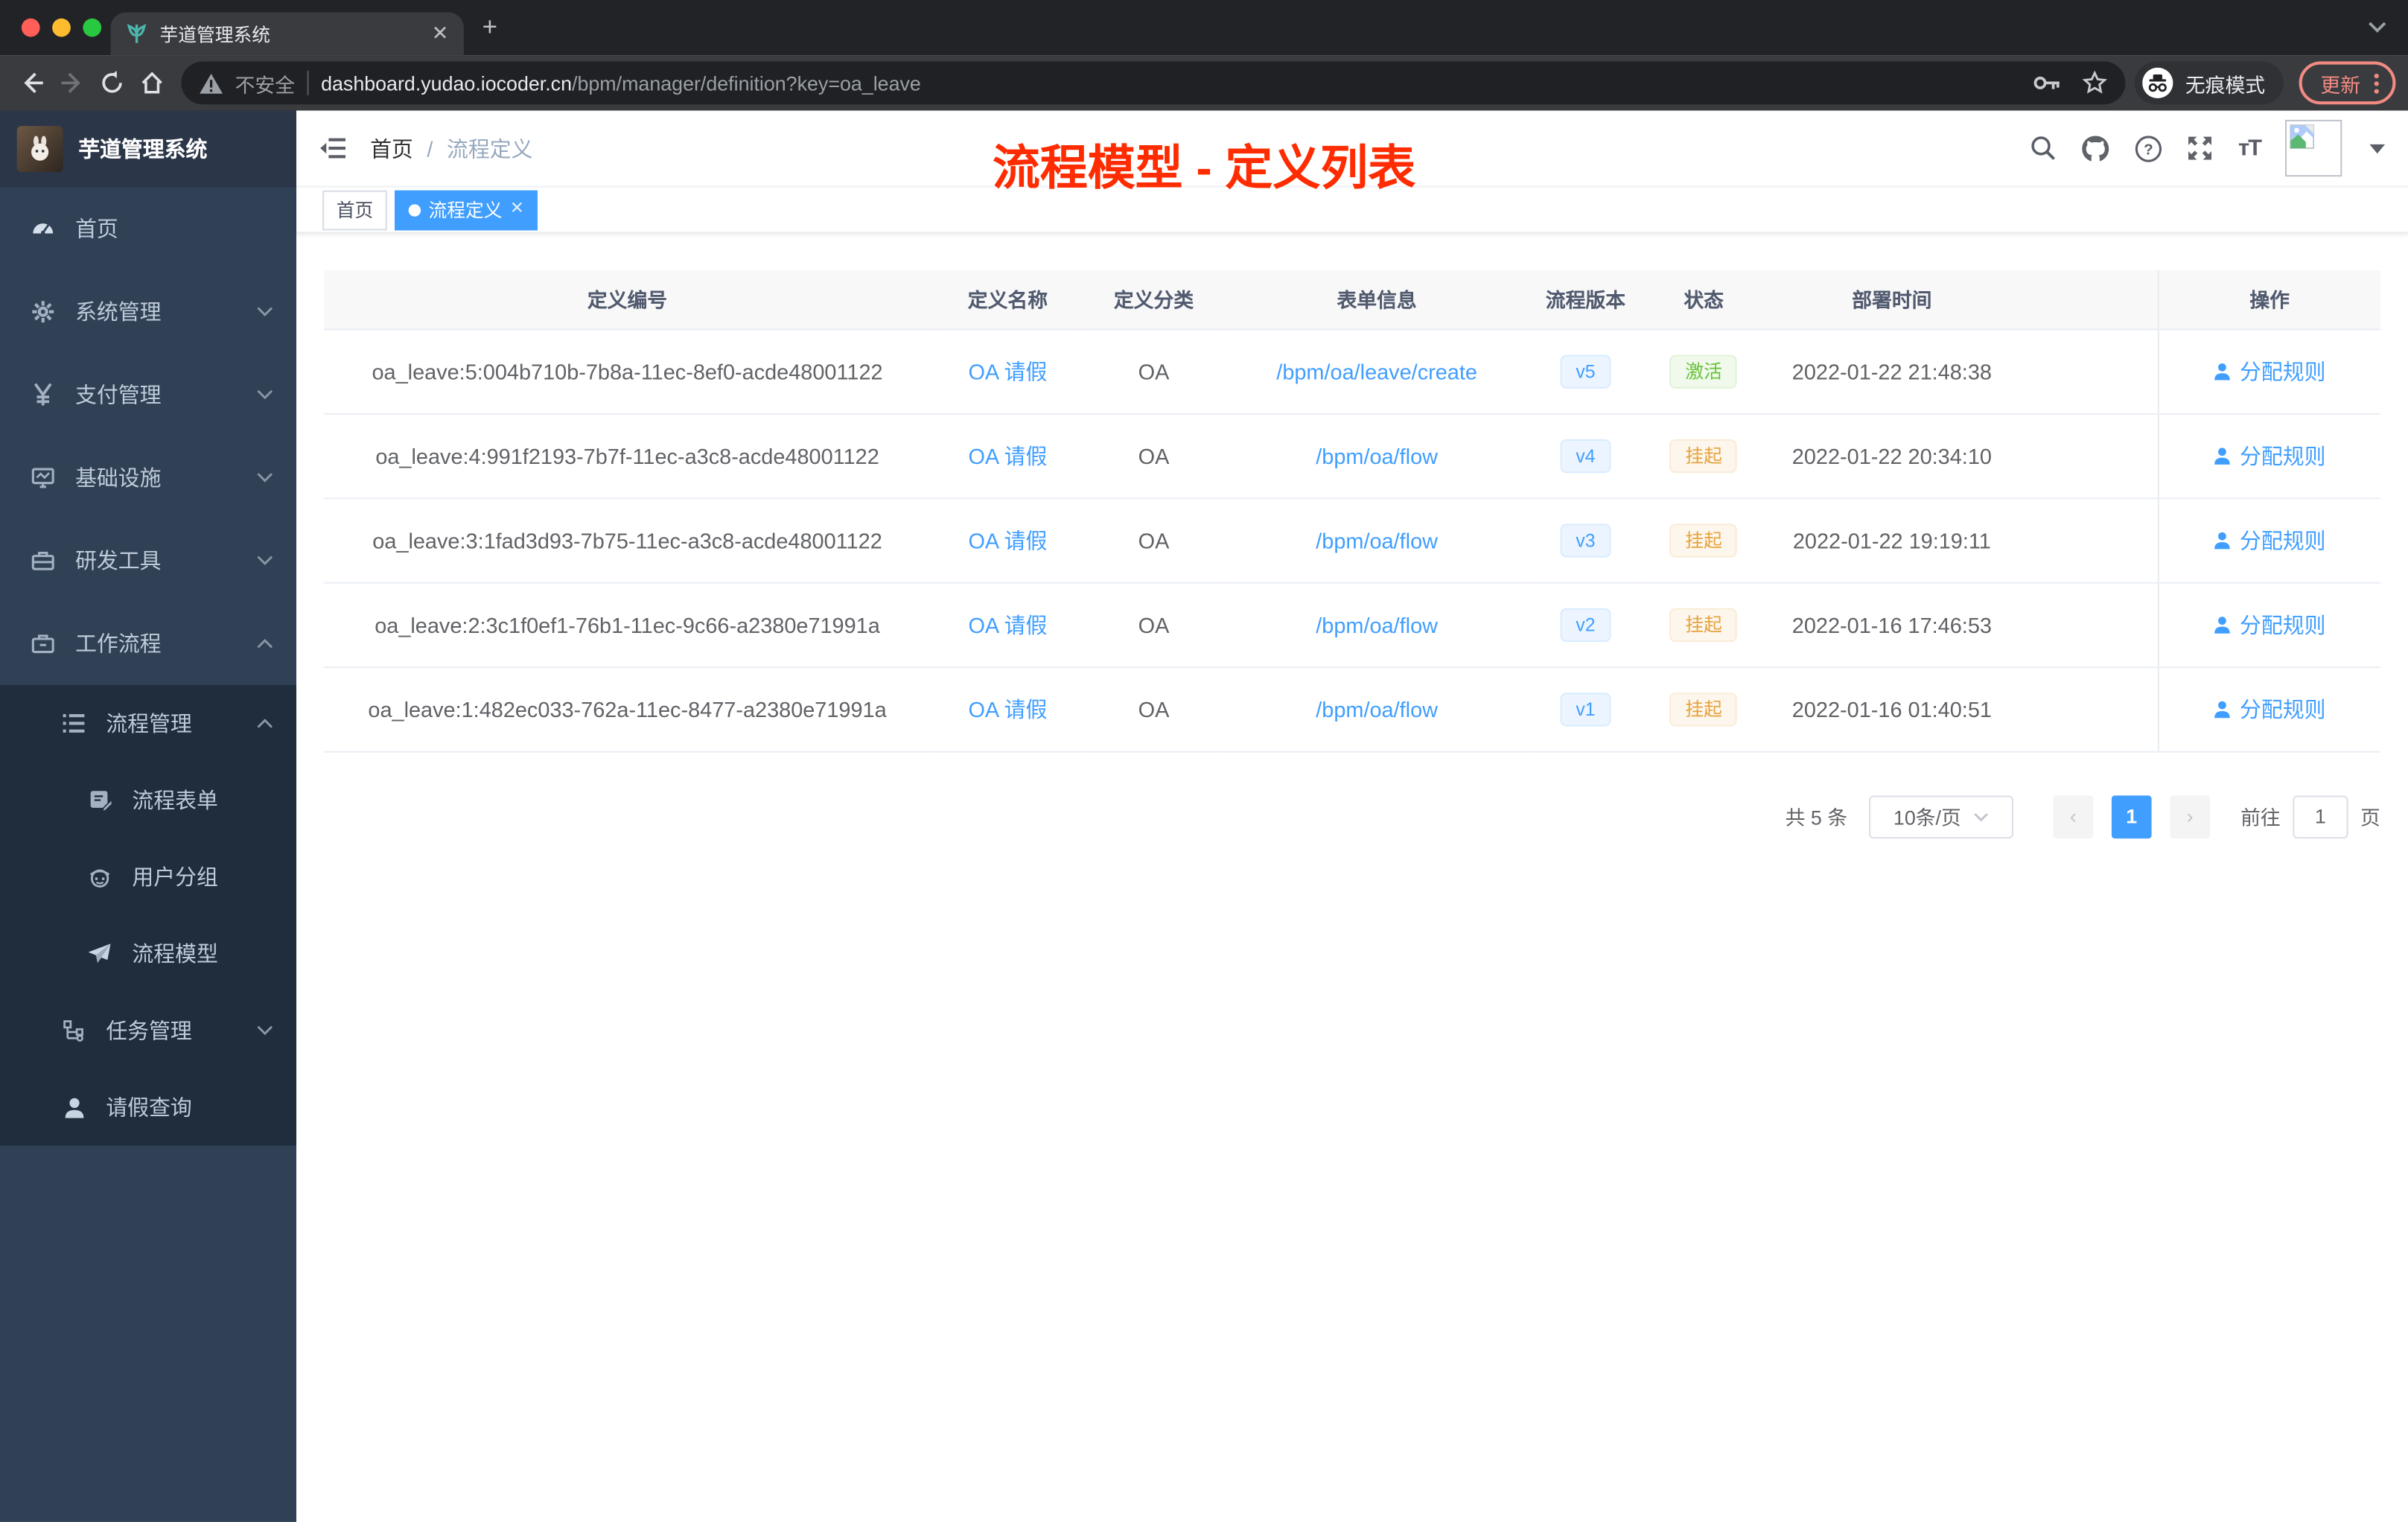  What do you see at coordinates (136, 34) in the screenshot?
I see `favicon-plant-icon` at bounding box center [136, 34].